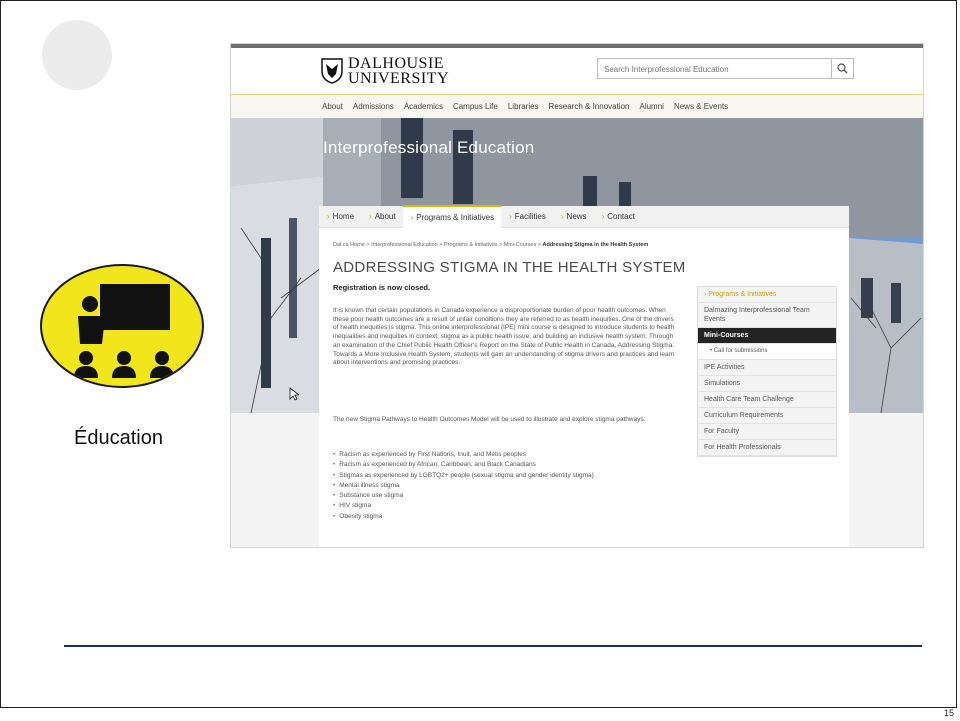  What do you see at coordinates (589, 106) in the screenshot?
I see `nav-research: Research & Innovation` at bounding box center [589, 106].